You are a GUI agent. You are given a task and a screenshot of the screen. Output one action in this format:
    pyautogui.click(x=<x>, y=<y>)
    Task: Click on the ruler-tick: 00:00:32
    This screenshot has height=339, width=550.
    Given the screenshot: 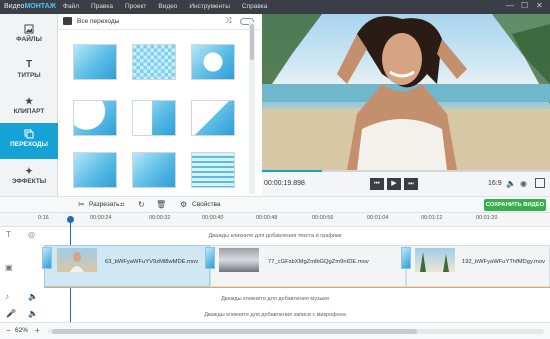 What is the action you would take?
    pyautogui.click(x=160, y=218)
    